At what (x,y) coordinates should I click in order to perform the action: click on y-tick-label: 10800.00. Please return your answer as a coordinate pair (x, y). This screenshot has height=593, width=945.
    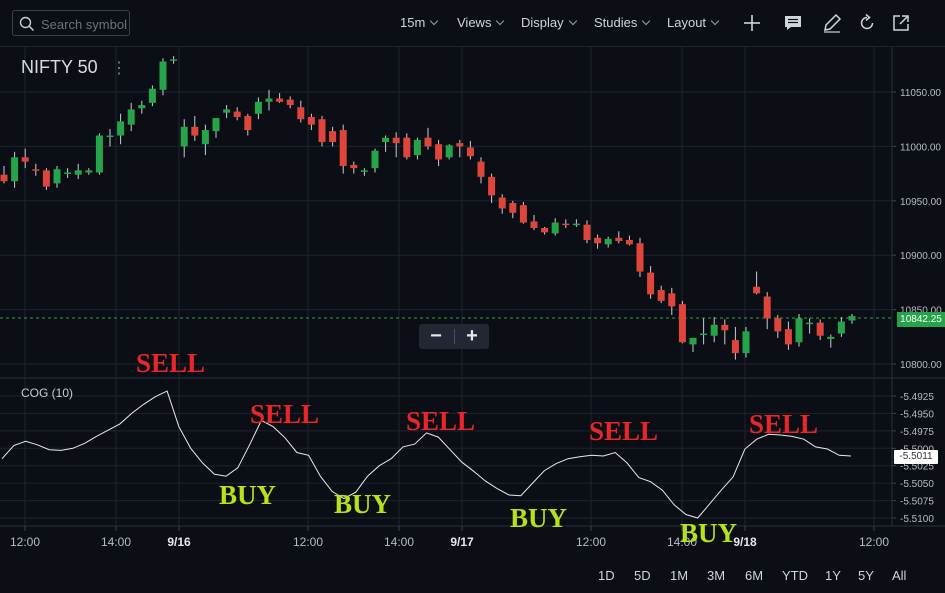
    Looking at the image, I should click on (921, 365).